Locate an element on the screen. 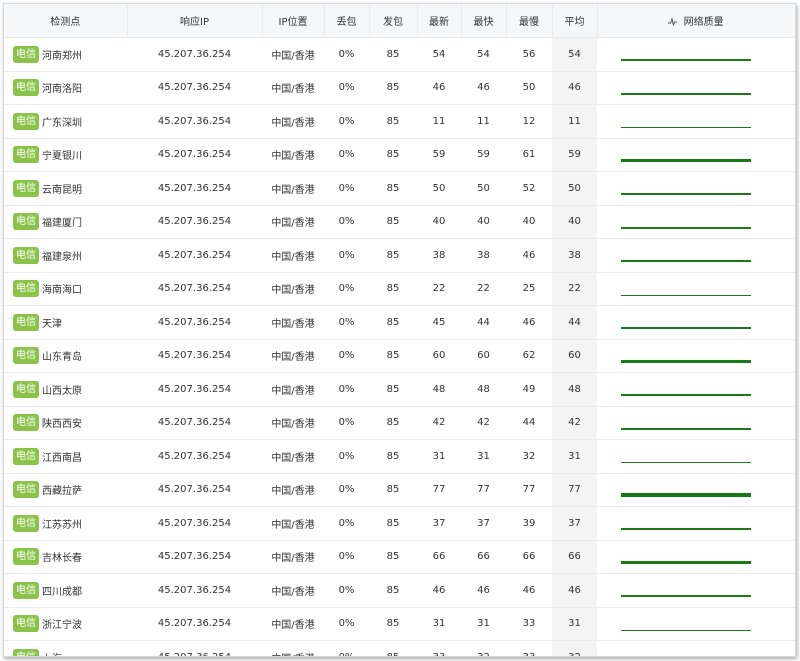  fastest-cell: 31 is located at coordinates (483, 624).